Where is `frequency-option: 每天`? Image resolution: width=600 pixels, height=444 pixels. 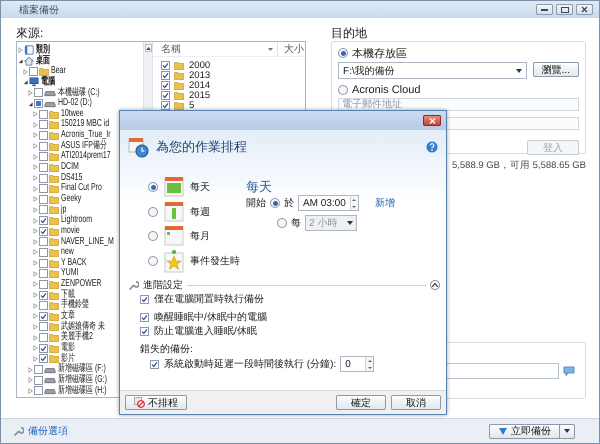 frequency-option: 每天 is located at coordinates (200, 187).